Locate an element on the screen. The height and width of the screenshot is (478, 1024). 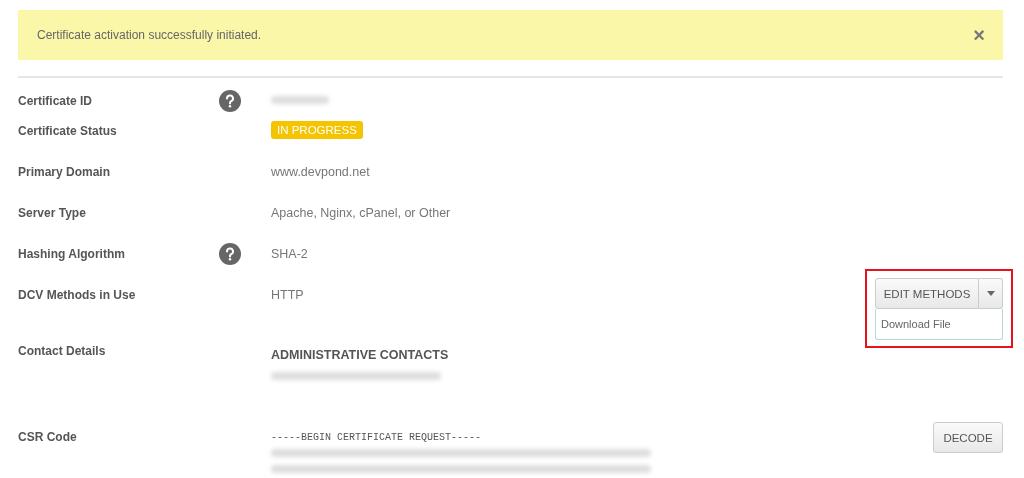
field-label: DCV Methods in Use is located at coordinates (77, 294).